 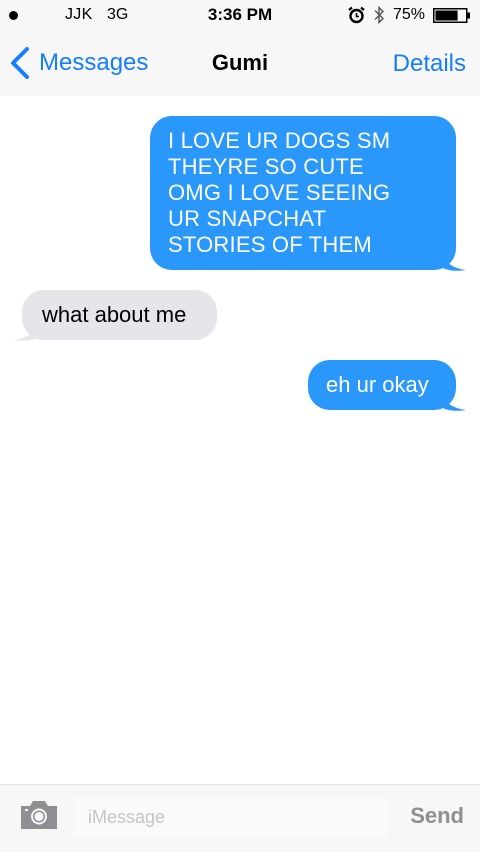 I want to click on sent-message-bubble: eh ur okay, so click(x=382, y=385).